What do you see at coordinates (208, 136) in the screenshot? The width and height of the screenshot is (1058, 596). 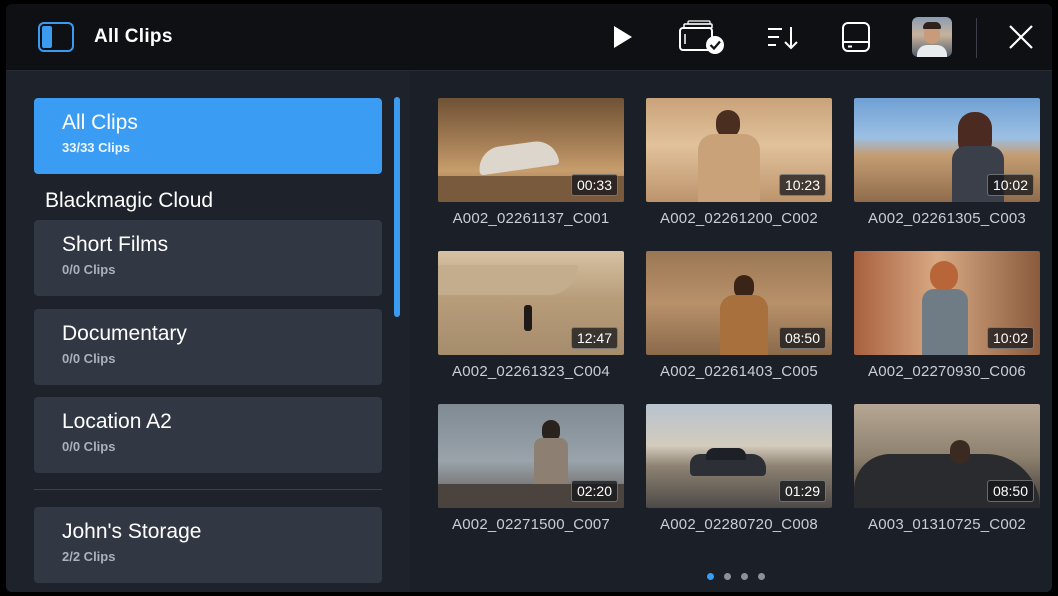 I see `sidebar-item-all-clips: All Clips 33/33 Clips` at bounding box center [208, 136].